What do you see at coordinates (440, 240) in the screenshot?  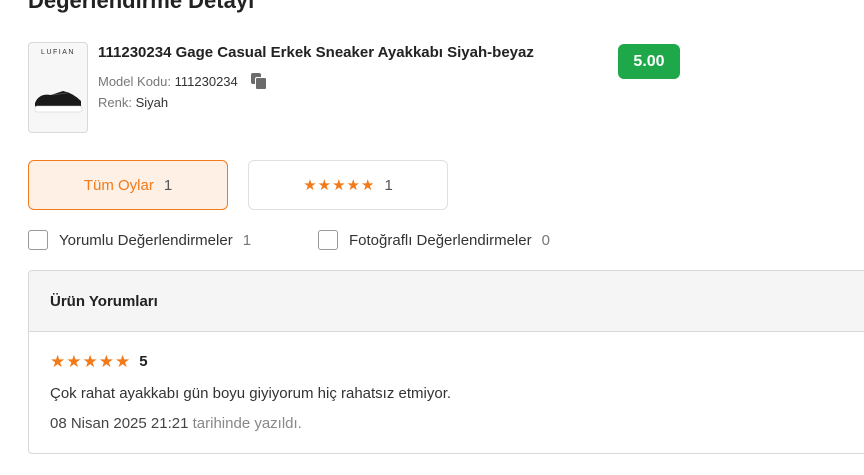 I see `checkbox-label: Fotoğraflı Değerlendirmeler` at bounding box center [440, 240].